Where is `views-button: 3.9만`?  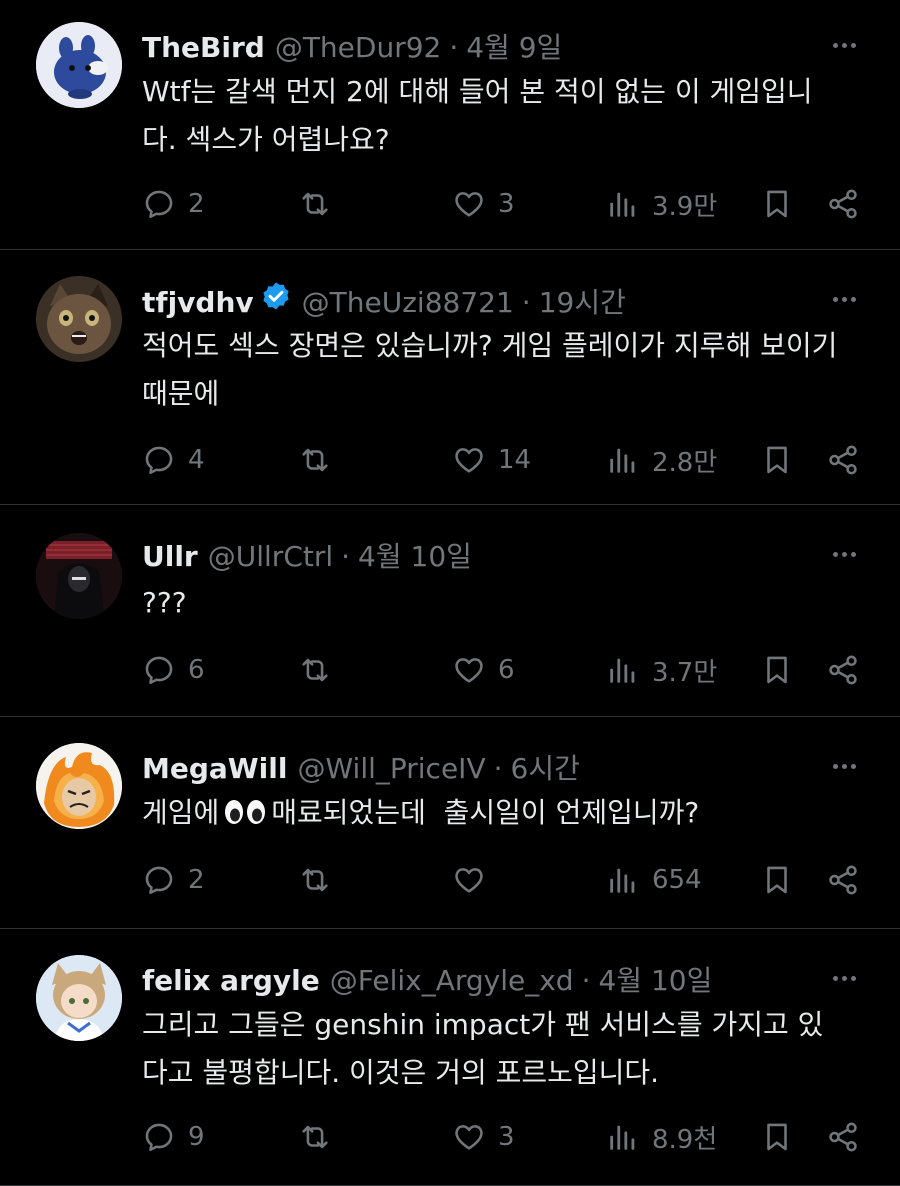
views-button: 3.9만 is located at coordinates (661, 204).